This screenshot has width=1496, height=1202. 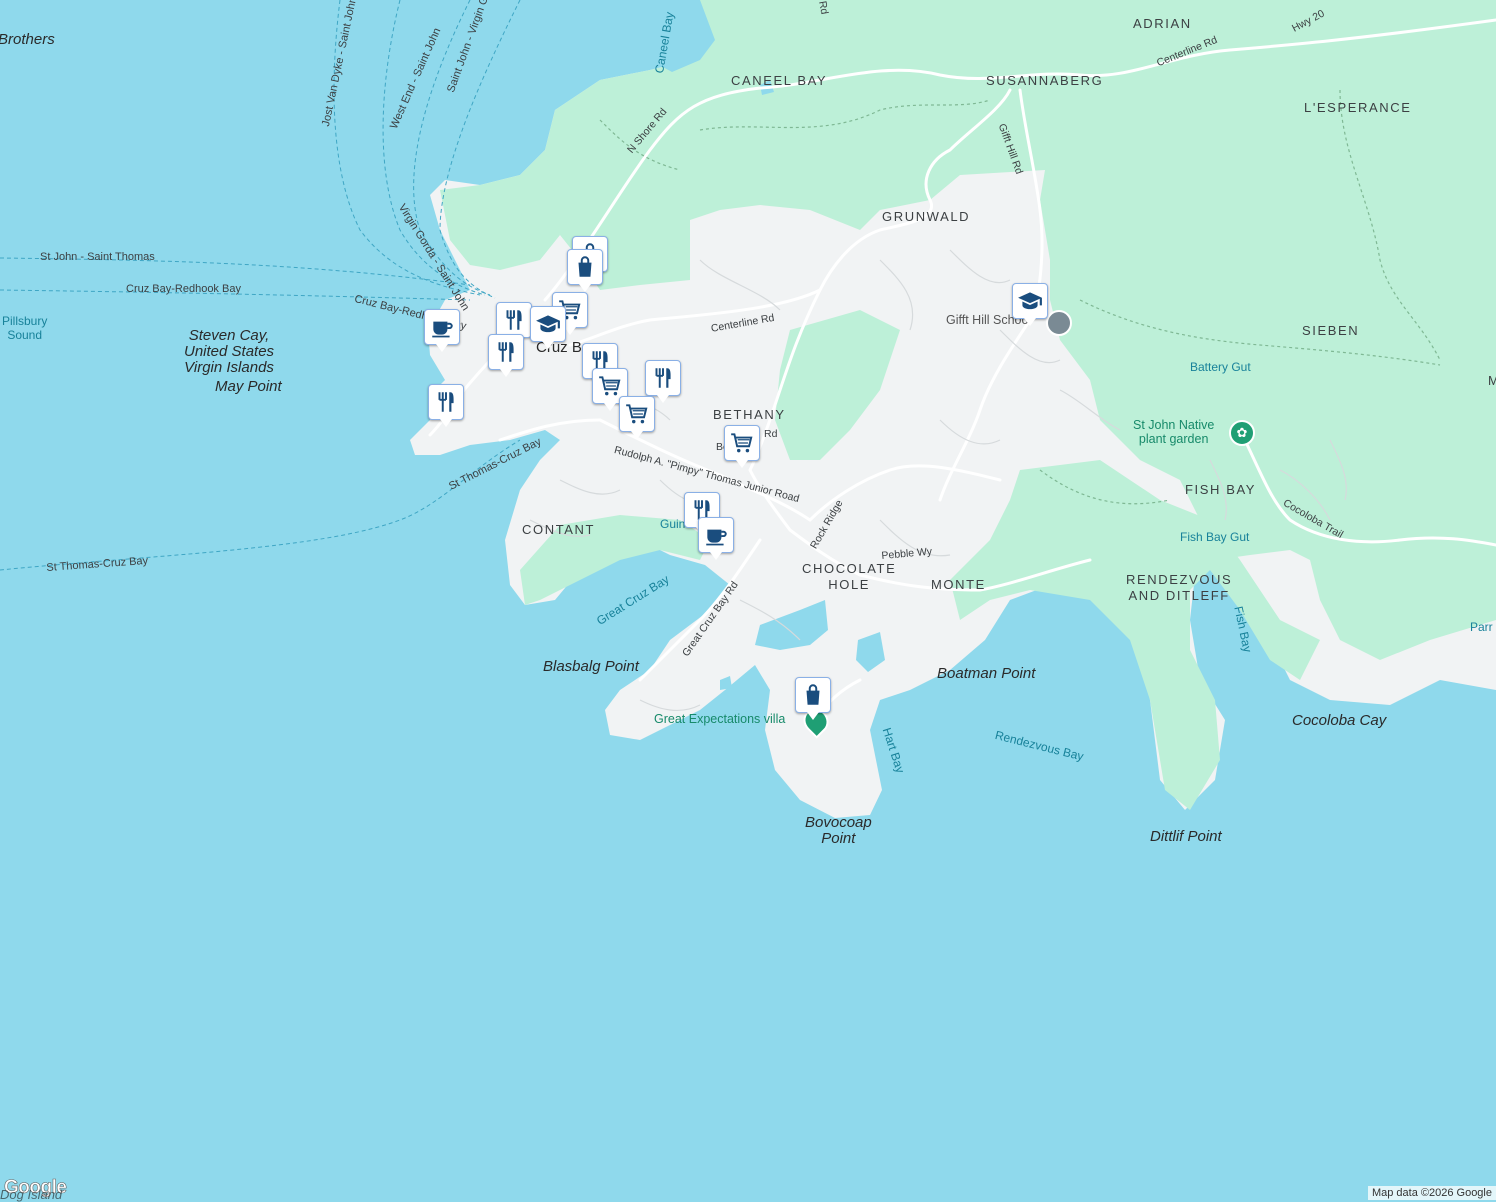 I want to click on restaurant-pin-point, so click(x=446, y=405).